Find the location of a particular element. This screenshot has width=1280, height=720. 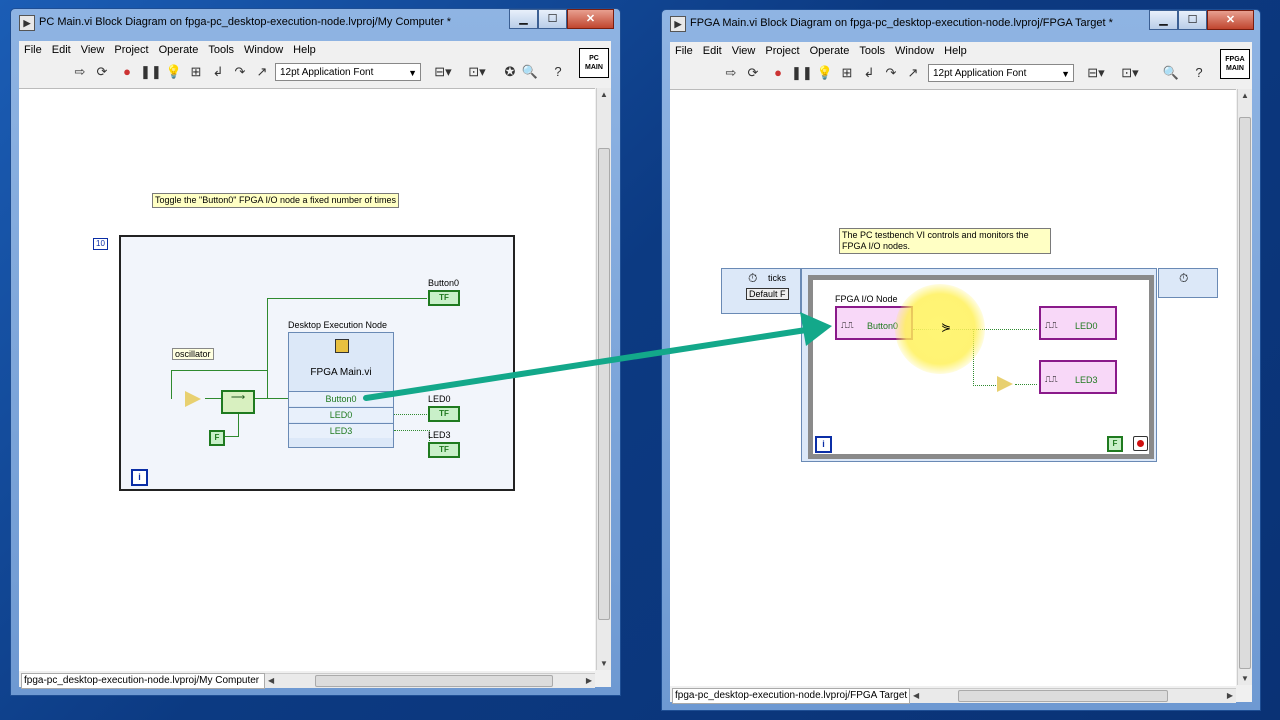

fpga-io-node-led0: ⎍⎍ LED0 is located at coordinates (1078, 323).